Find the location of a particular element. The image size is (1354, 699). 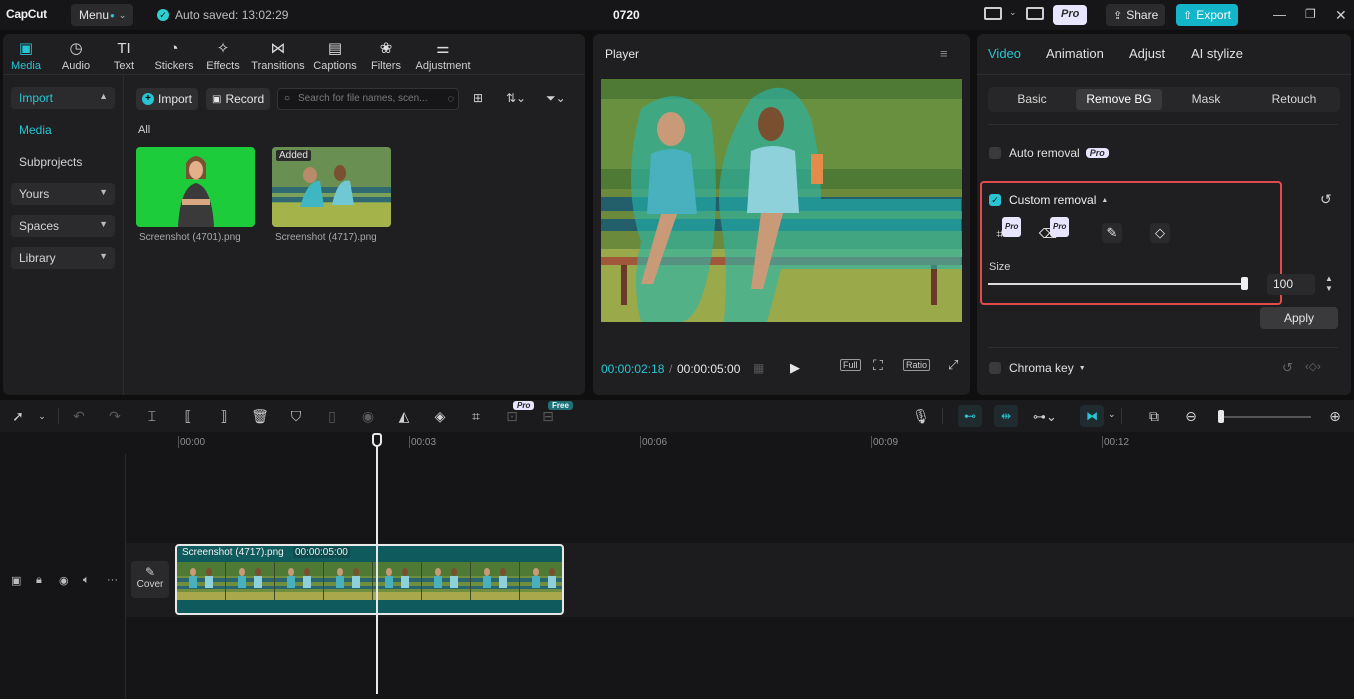

sidebar-item-media: Media is located at coordinates (63, 130).